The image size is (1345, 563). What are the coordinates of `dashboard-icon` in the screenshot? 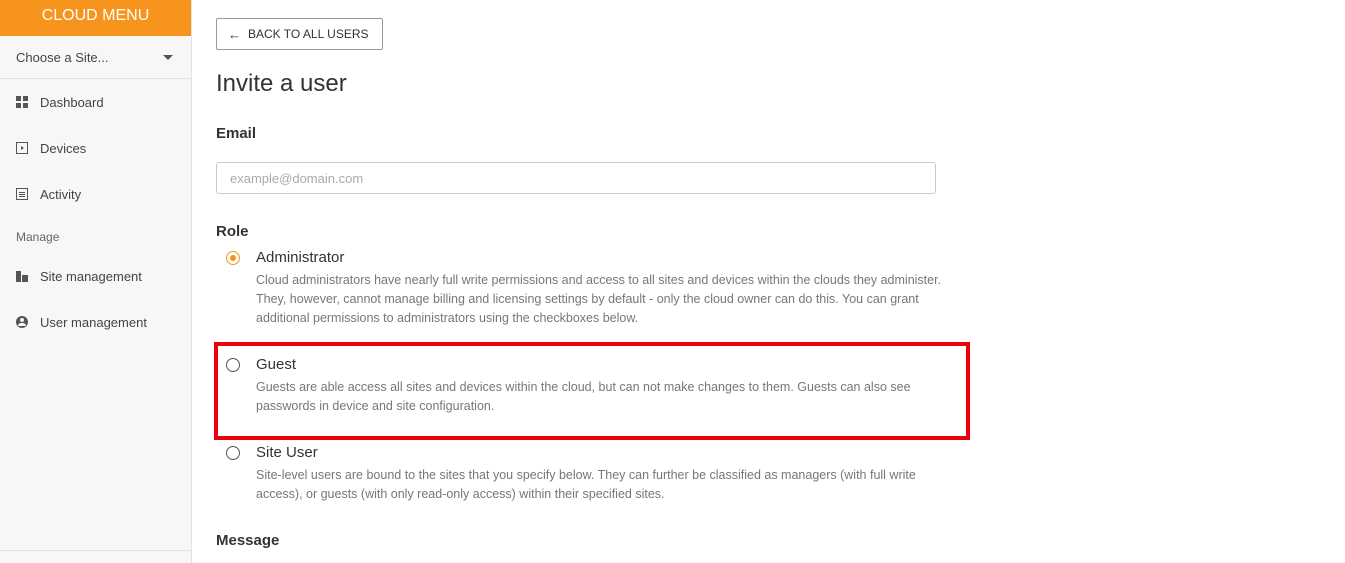 It's located at (22, 102).